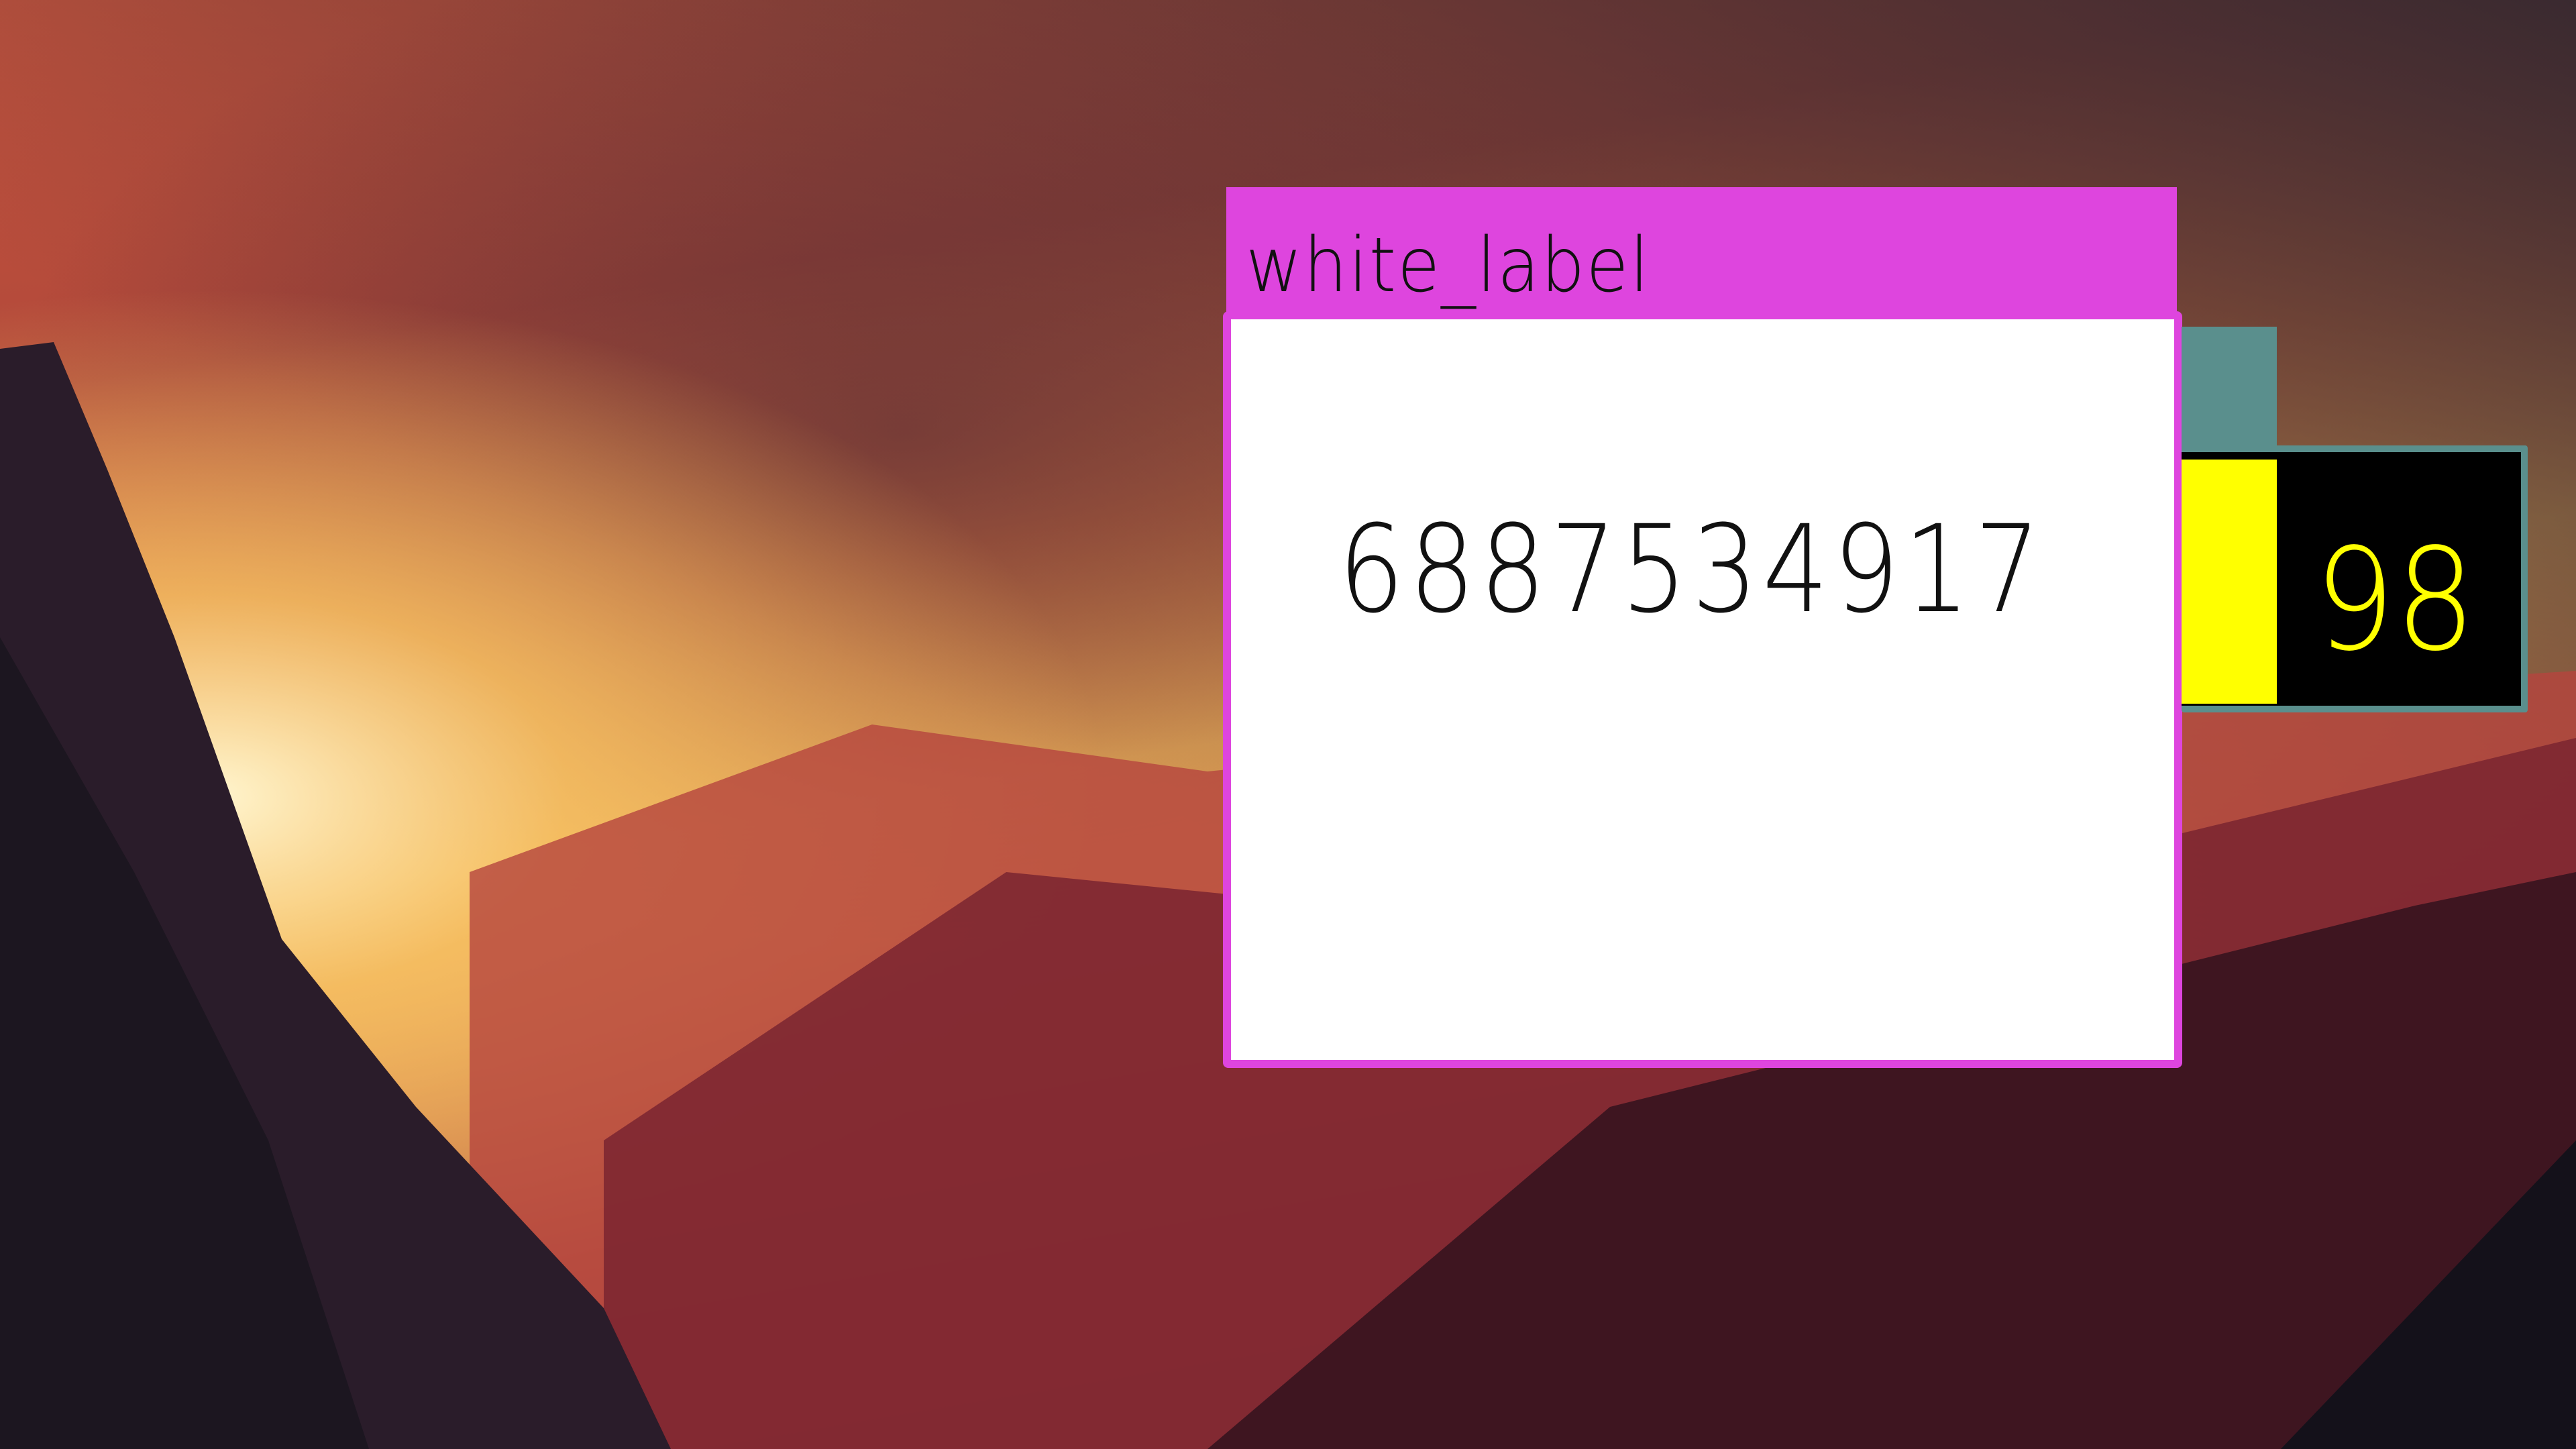  I want to click on color-swatch, so click(2229, 582).